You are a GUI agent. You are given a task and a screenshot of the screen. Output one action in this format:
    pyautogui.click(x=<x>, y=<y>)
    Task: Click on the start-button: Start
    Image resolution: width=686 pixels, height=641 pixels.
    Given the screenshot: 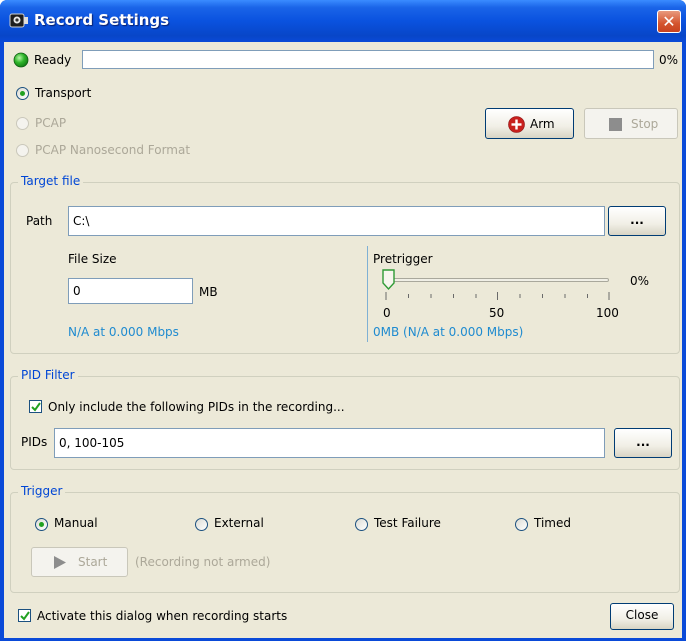 What is the action you would take?
    pyautogui.click(x=79, y=562)
    